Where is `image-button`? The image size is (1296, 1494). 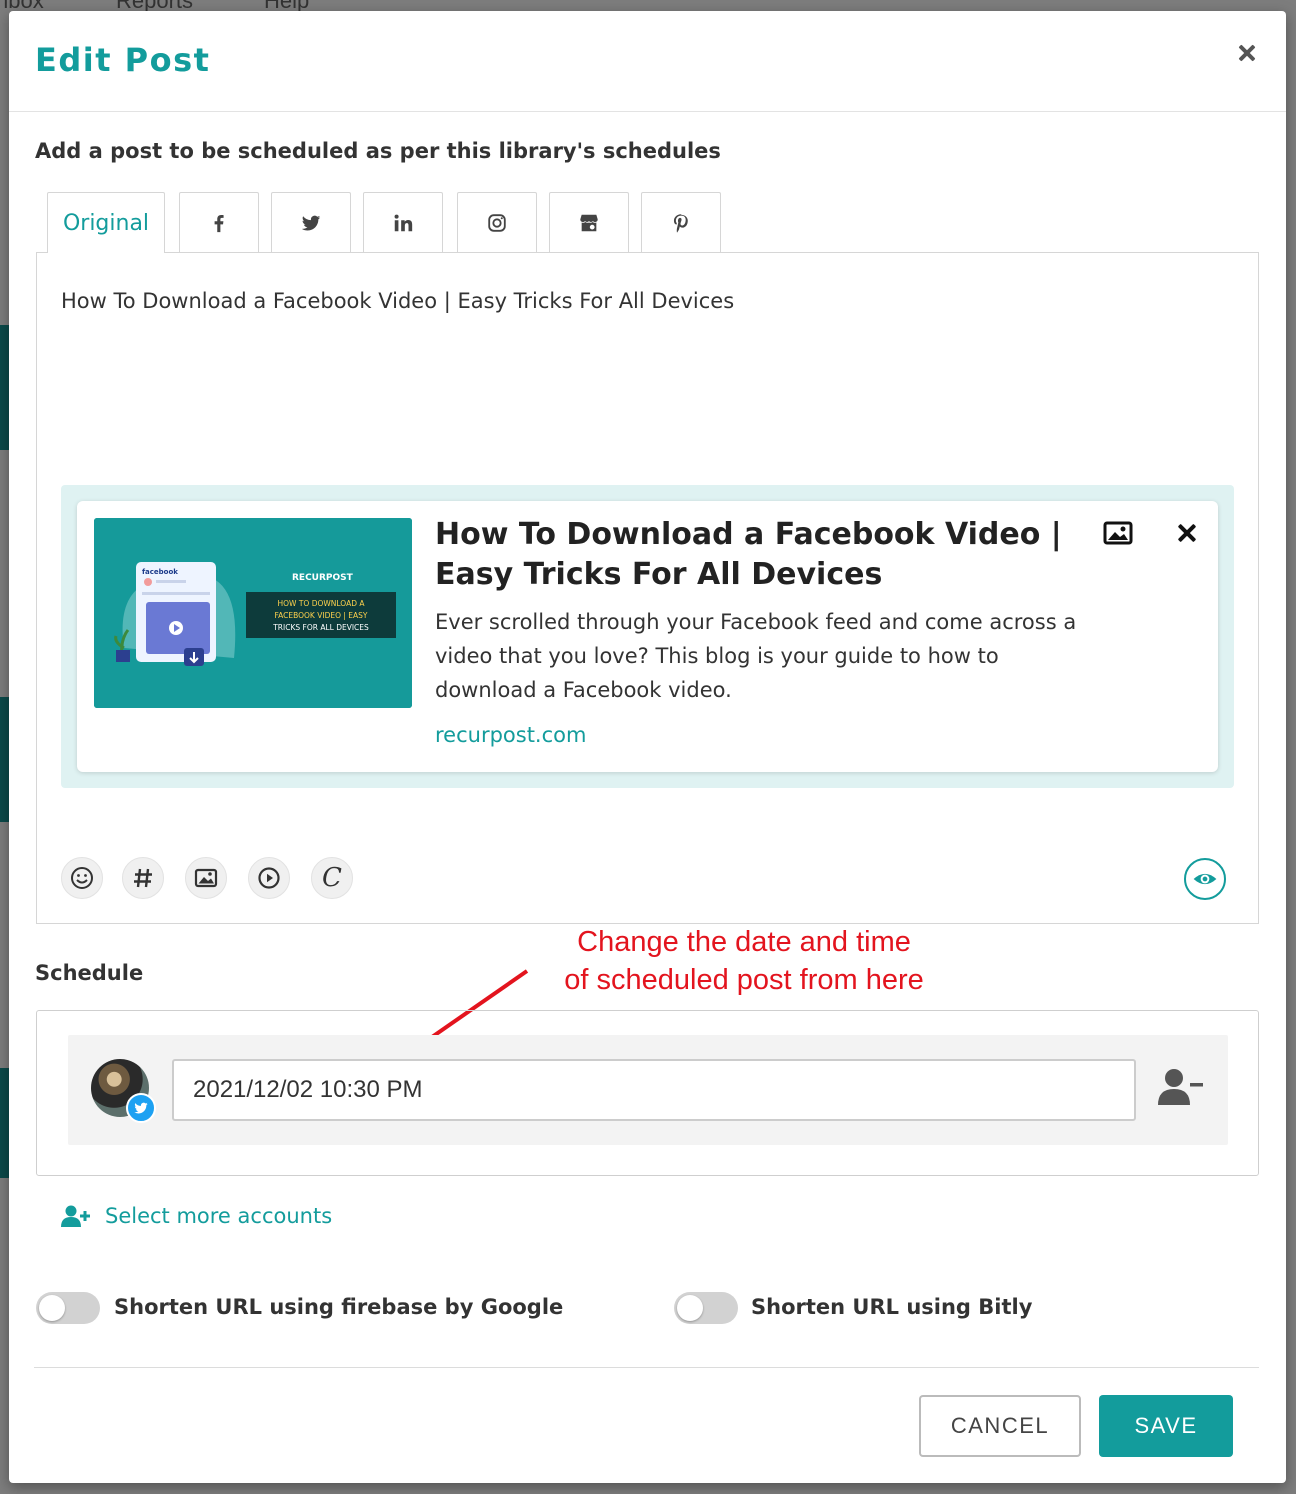 image-button is located at coordinates (206, 878).